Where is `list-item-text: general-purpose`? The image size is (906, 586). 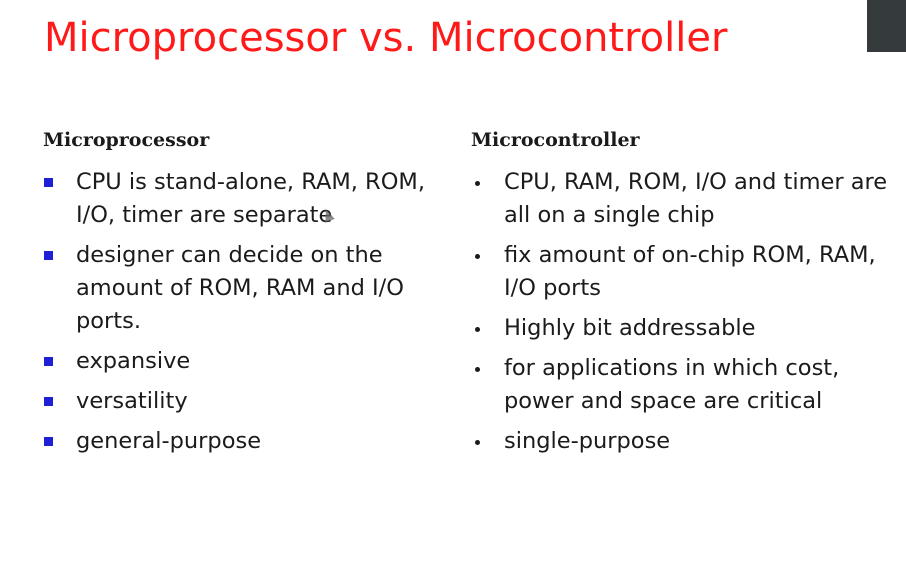
list-item-text: general-purpose is located at coordinates (169, 441).